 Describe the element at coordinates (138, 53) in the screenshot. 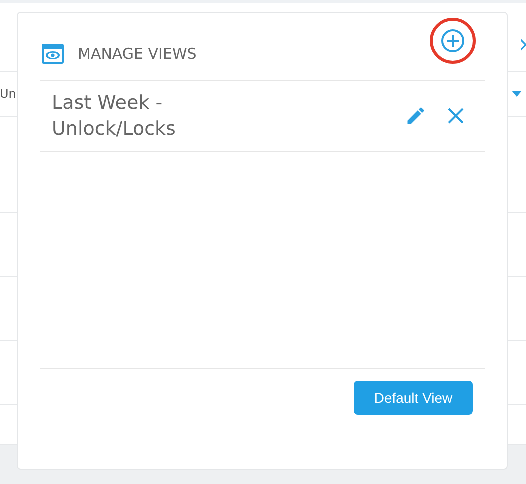

I see `panel-title: MANAGE VIEWS` at that location.